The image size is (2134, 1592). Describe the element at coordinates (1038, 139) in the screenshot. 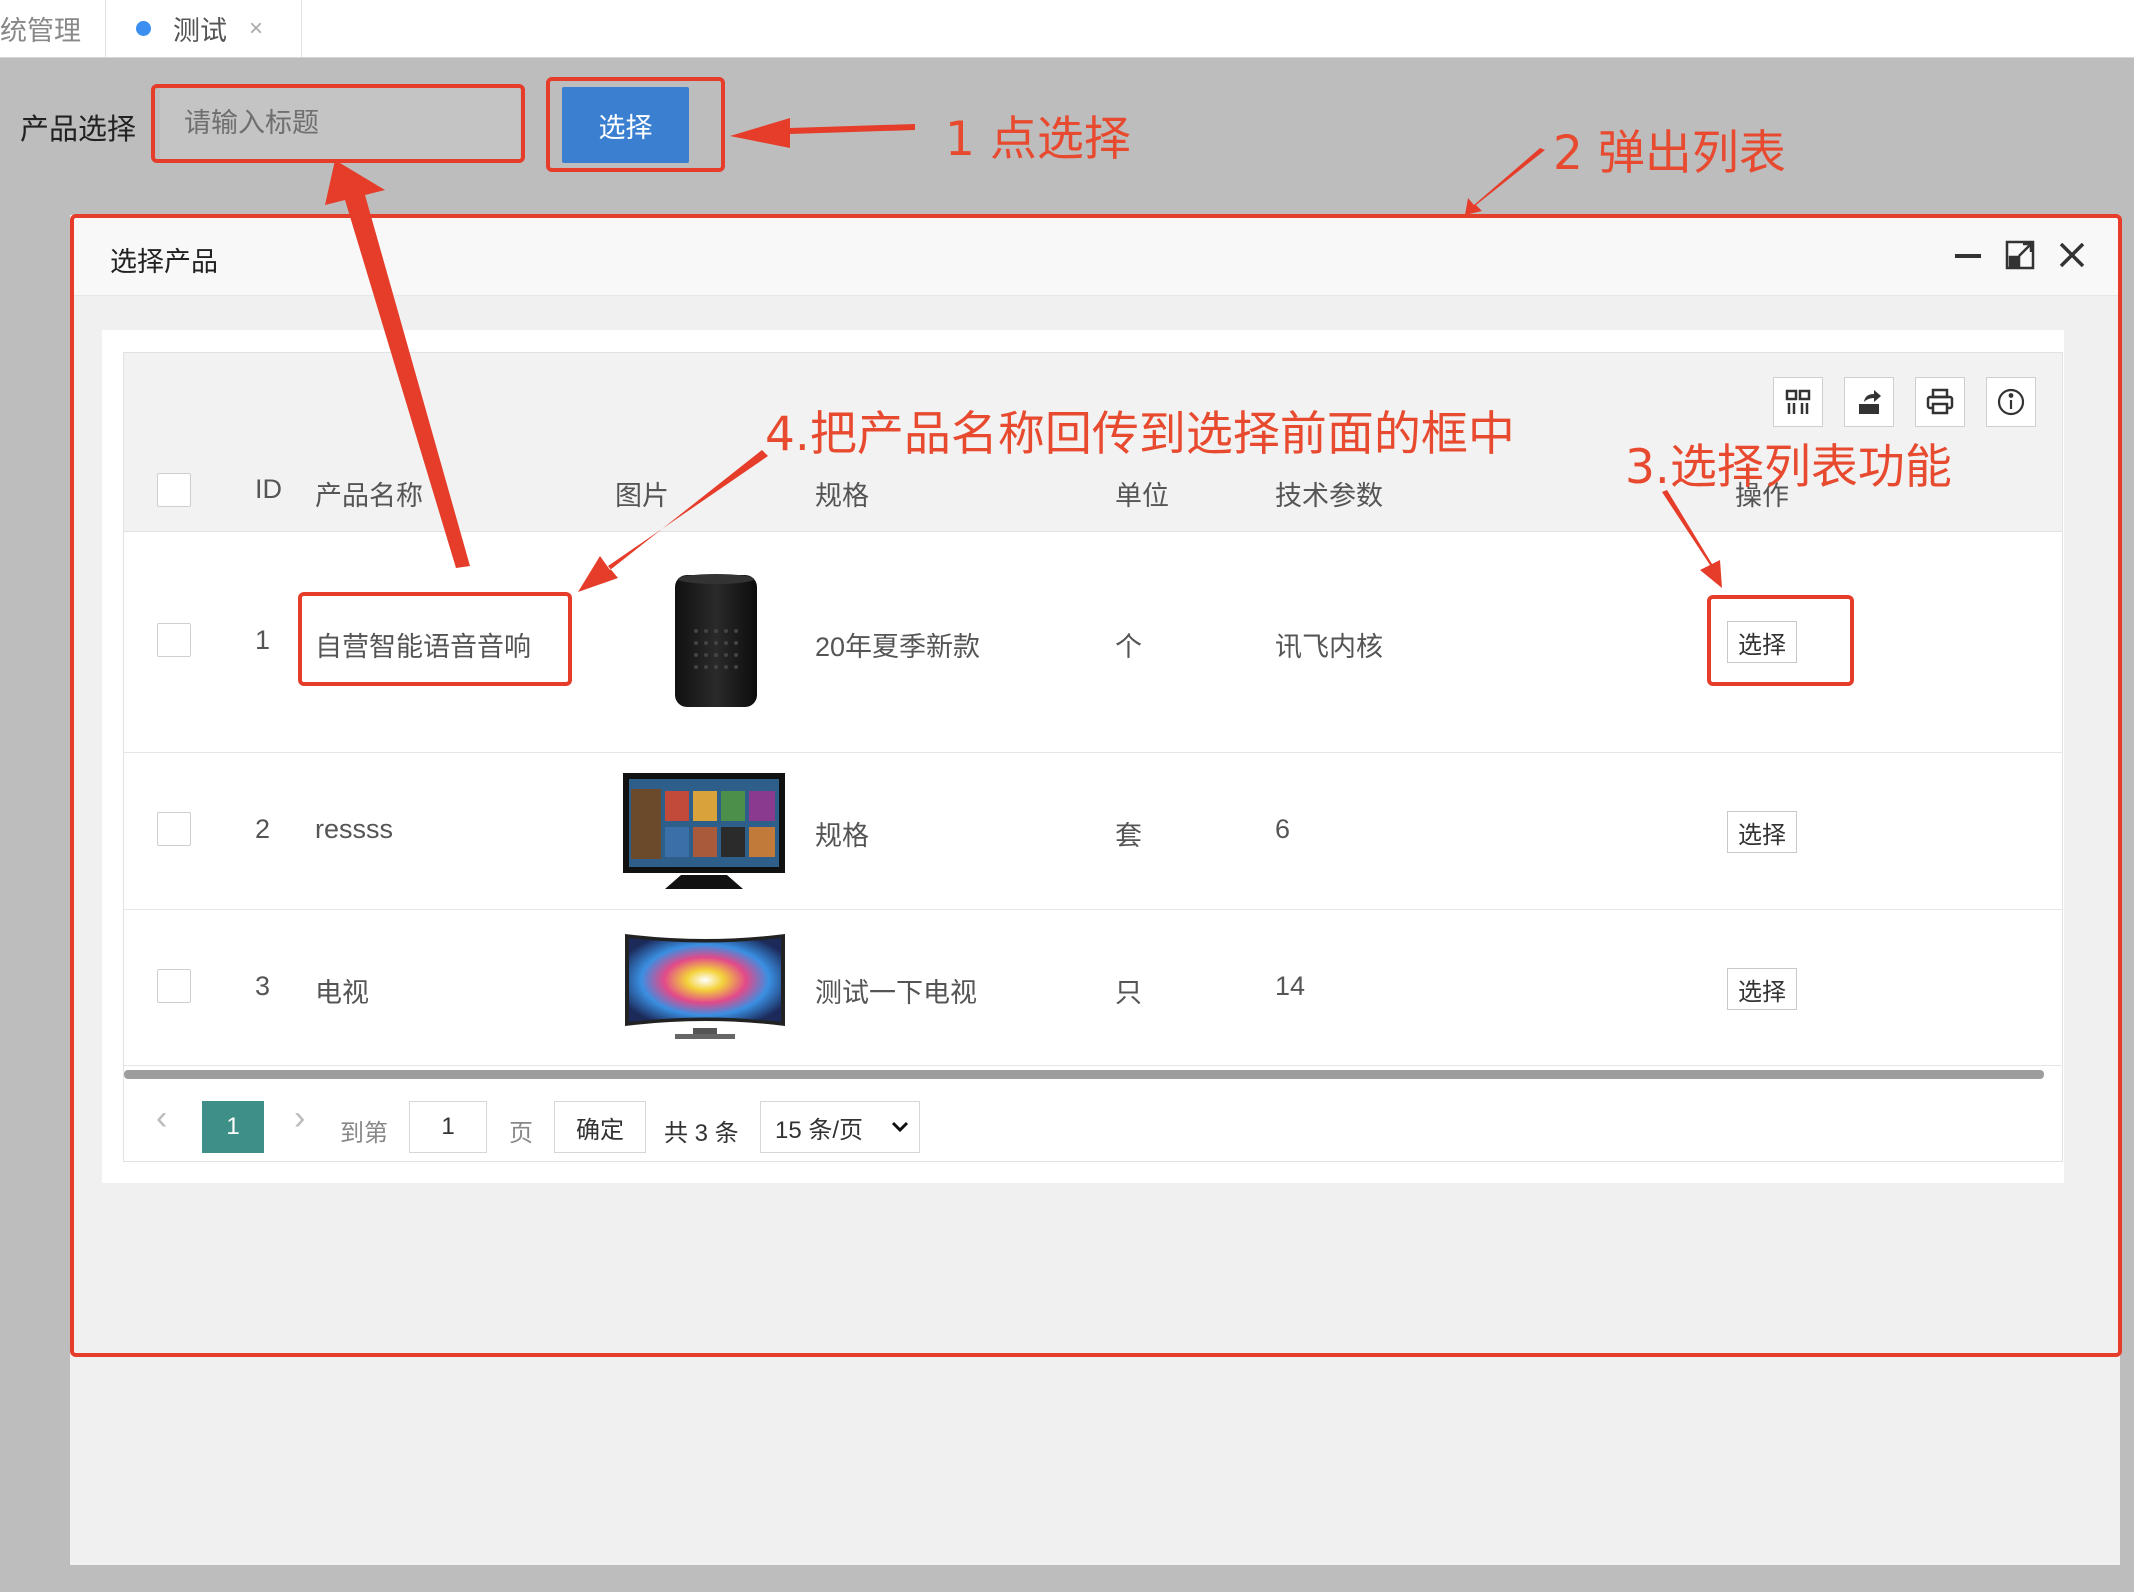

I see `annotation-step1: 1 点选择` at that location.